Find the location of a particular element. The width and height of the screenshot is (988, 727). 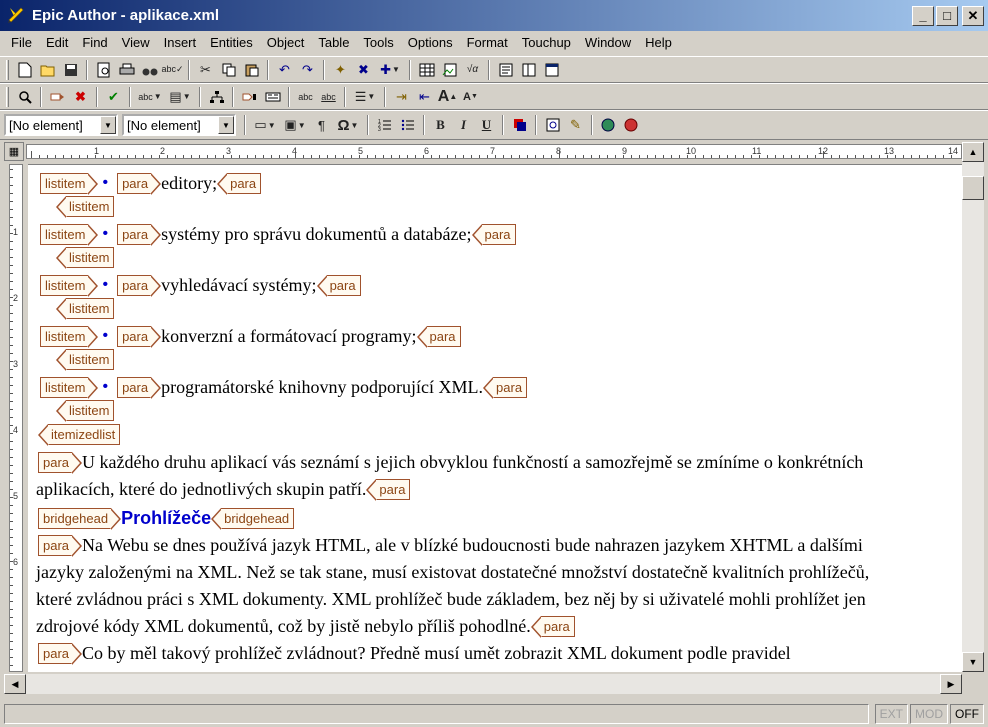

list-item-text: systémy pro správu dokumentů a databáze; is located at coordinates (316, 234).